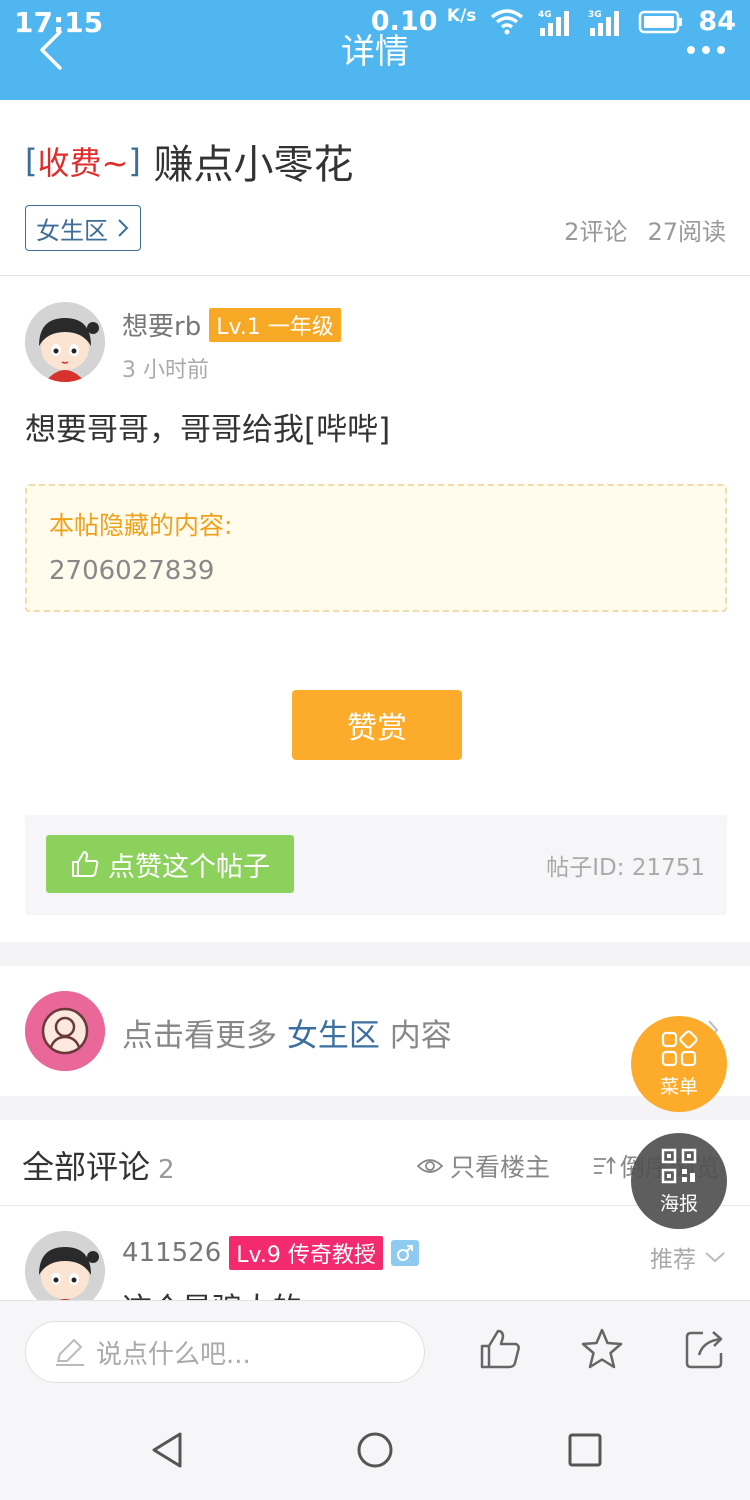 The image size is (750, 1500). I want to click on menu-floating-button: 菜单, so click(679, 1064).